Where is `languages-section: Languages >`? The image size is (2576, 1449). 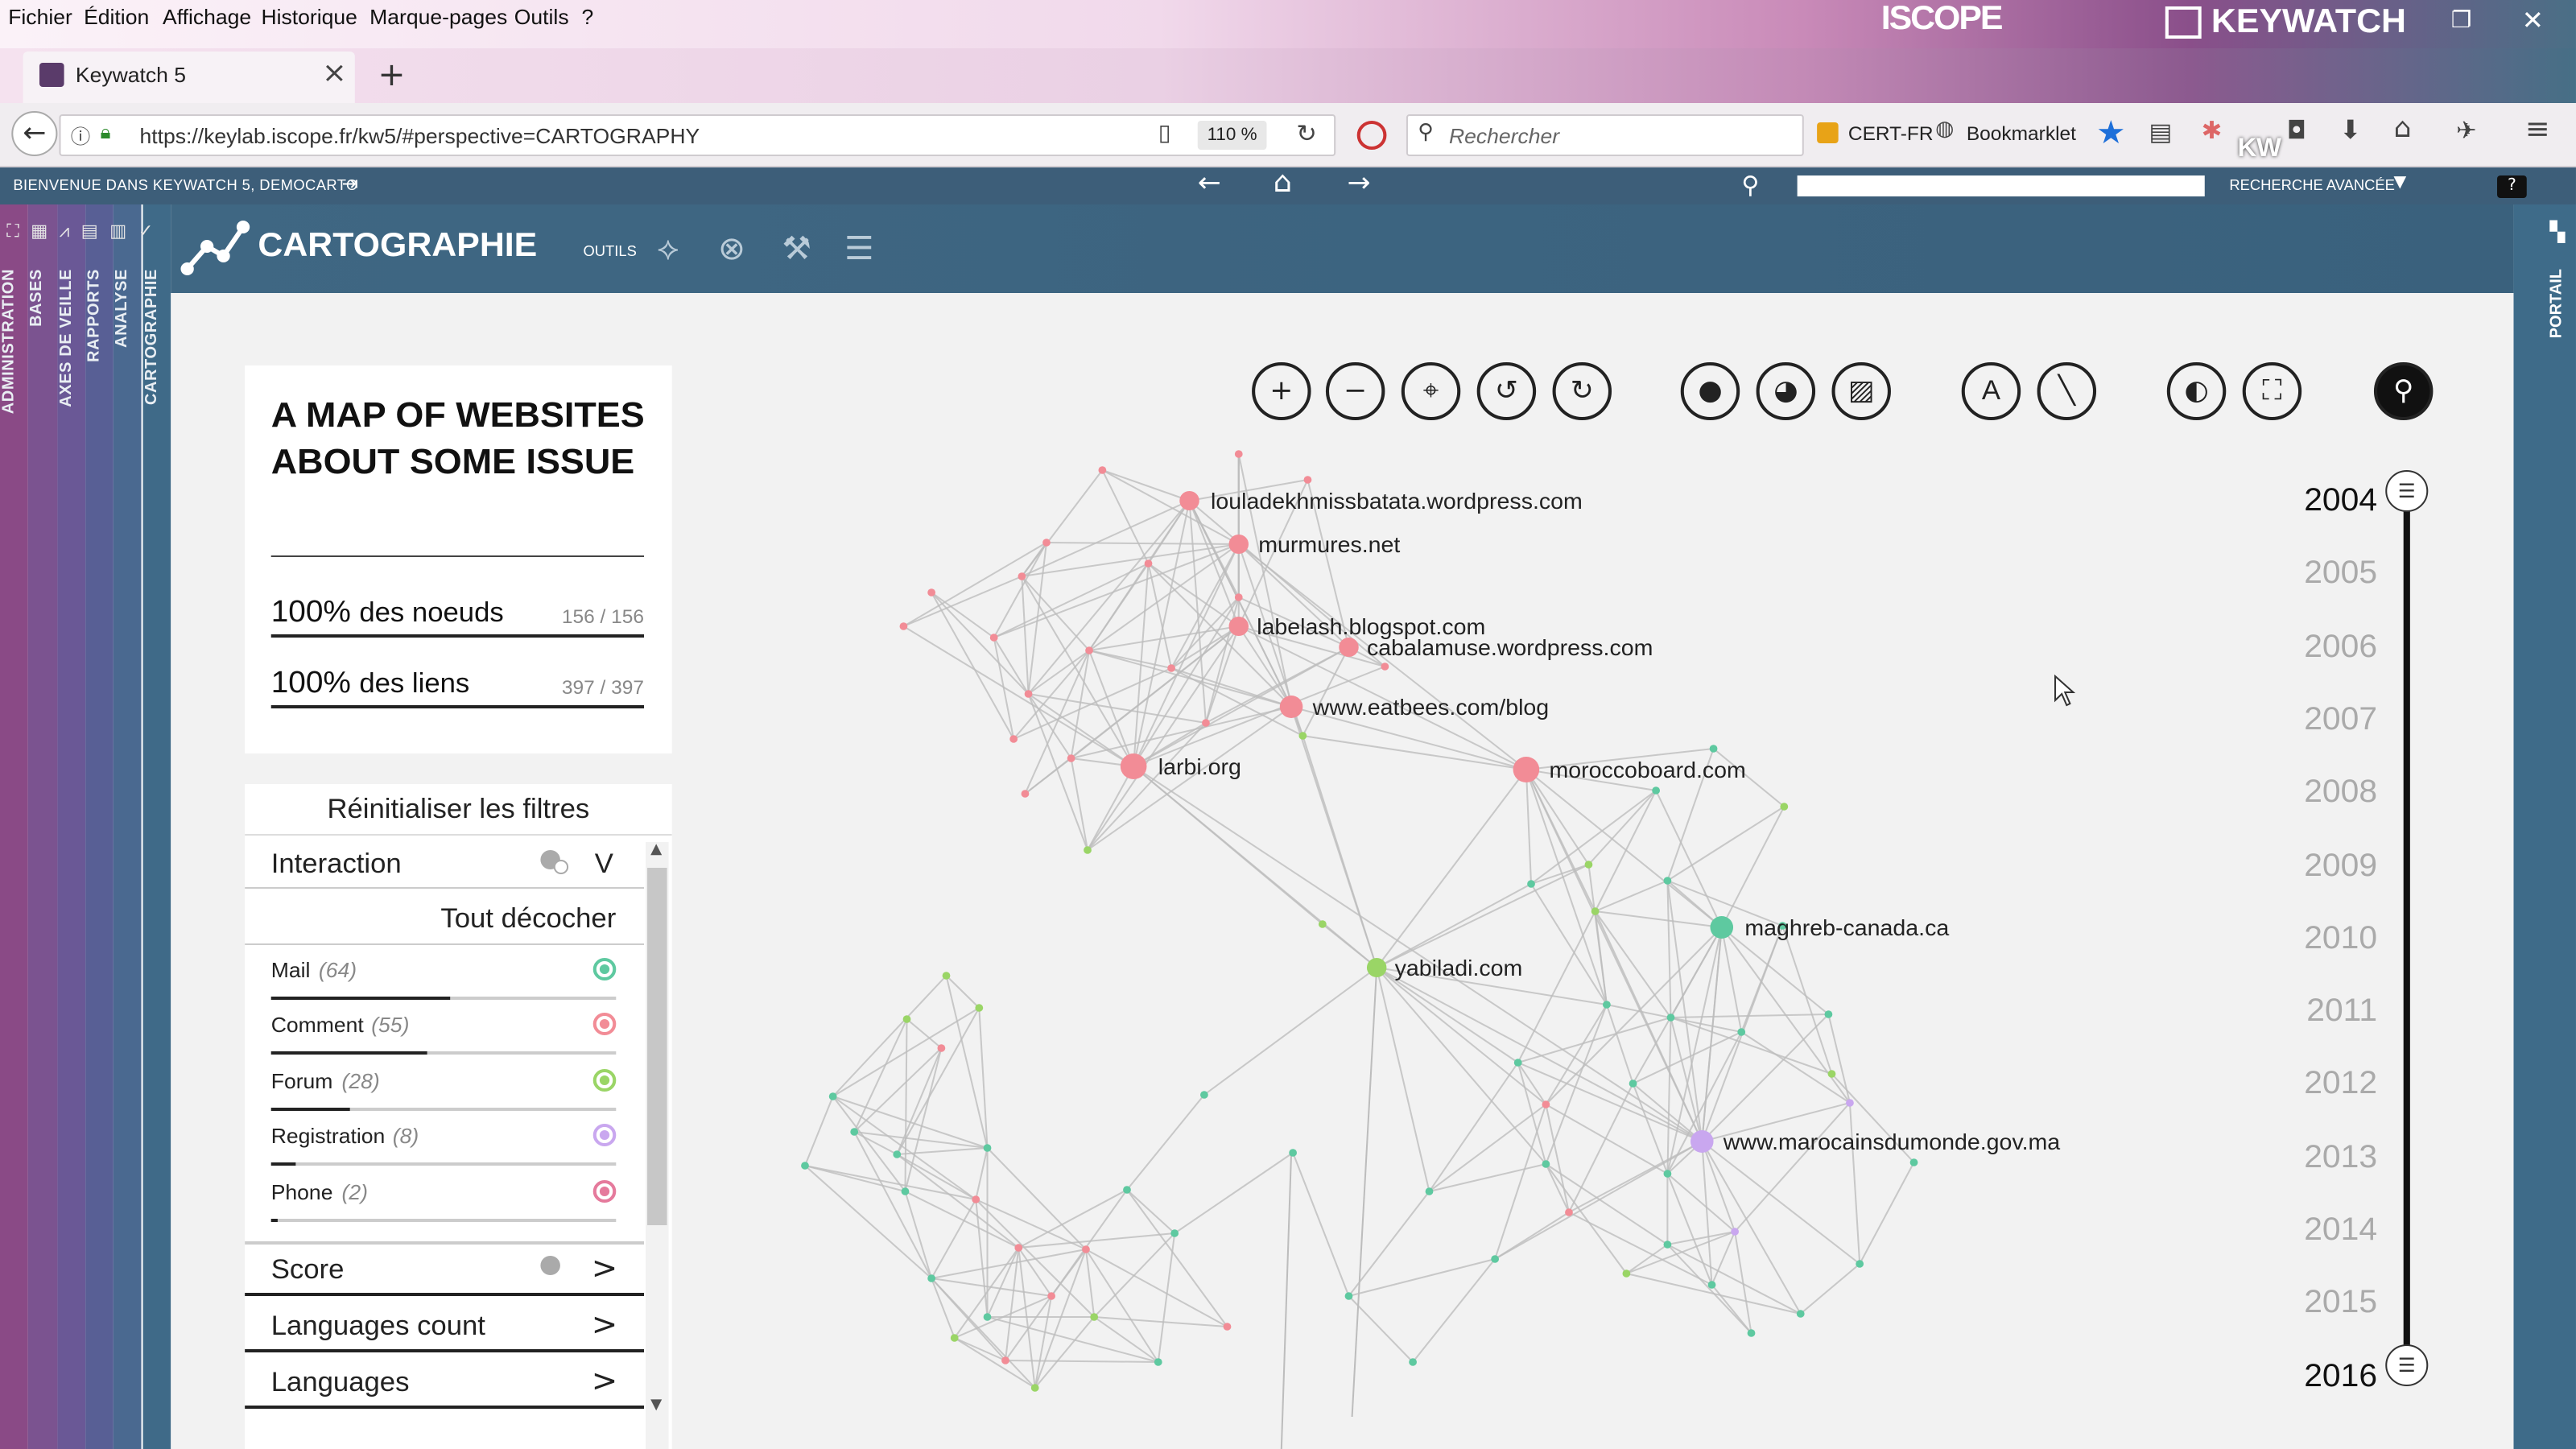
languages-section: Languages > is located at coordinates (444, 1384).